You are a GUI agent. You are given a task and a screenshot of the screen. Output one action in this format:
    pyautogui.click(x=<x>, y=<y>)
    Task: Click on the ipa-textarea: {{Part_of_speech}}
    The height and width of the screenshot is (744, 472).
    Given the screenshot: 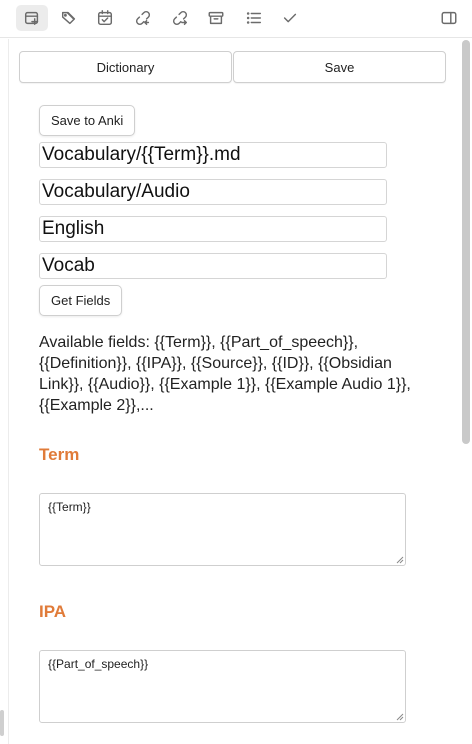 What is the action you would take?
    pyautogui.click(x=222, y=686)
    